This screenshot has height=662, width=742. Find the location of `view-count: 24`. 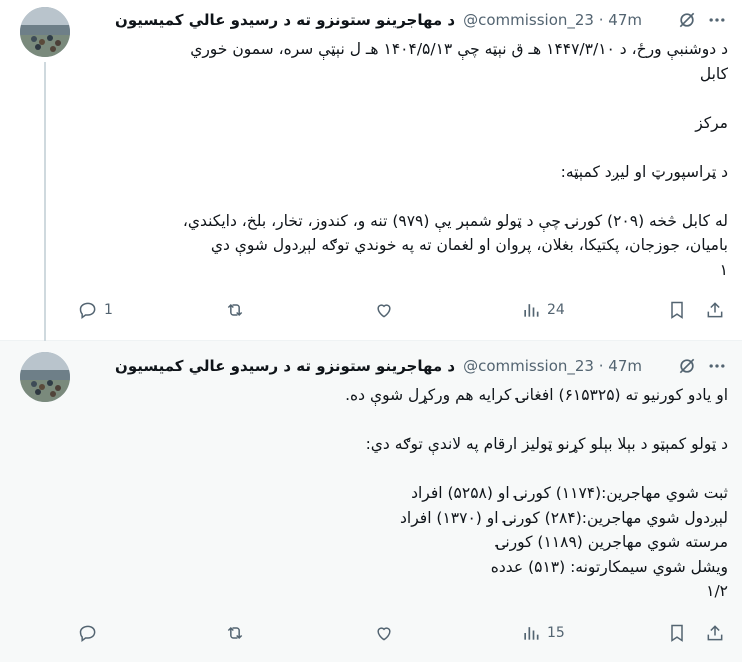

view-count: 24 is located at coordinates (556, 310).